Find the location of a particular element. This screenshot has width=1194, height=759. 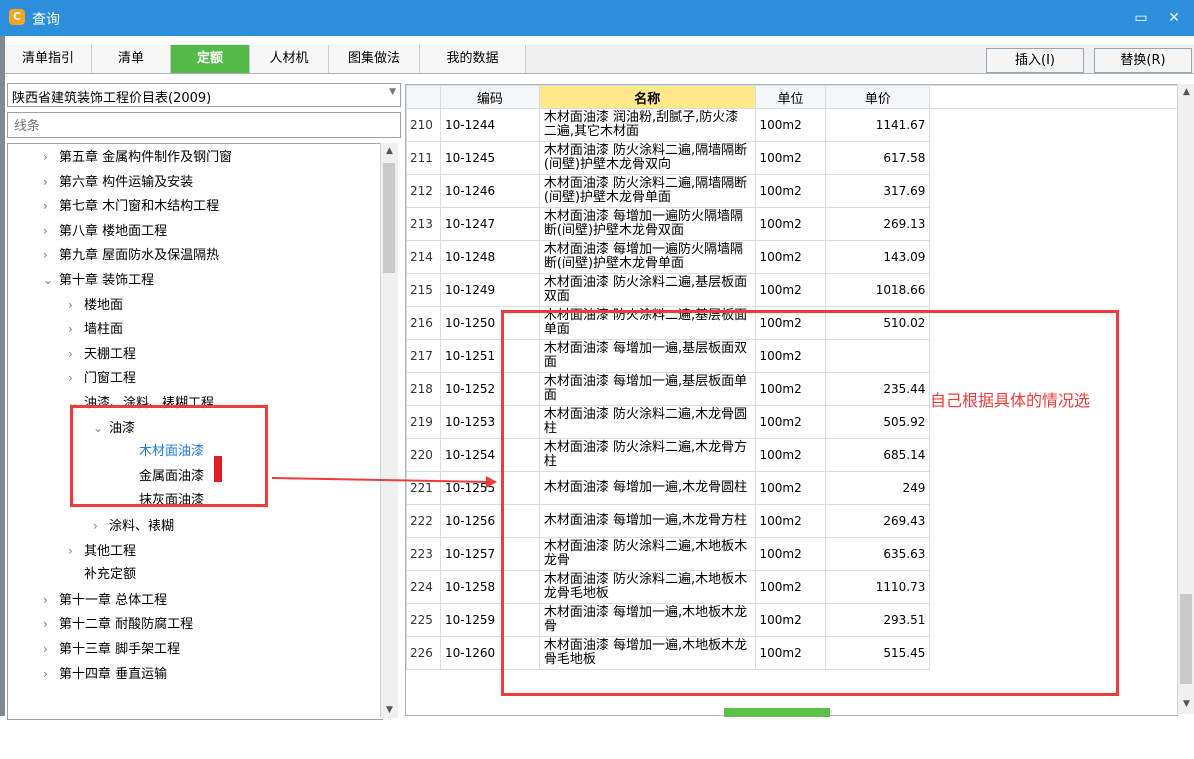

search-field is located at coordinates (204, 125).